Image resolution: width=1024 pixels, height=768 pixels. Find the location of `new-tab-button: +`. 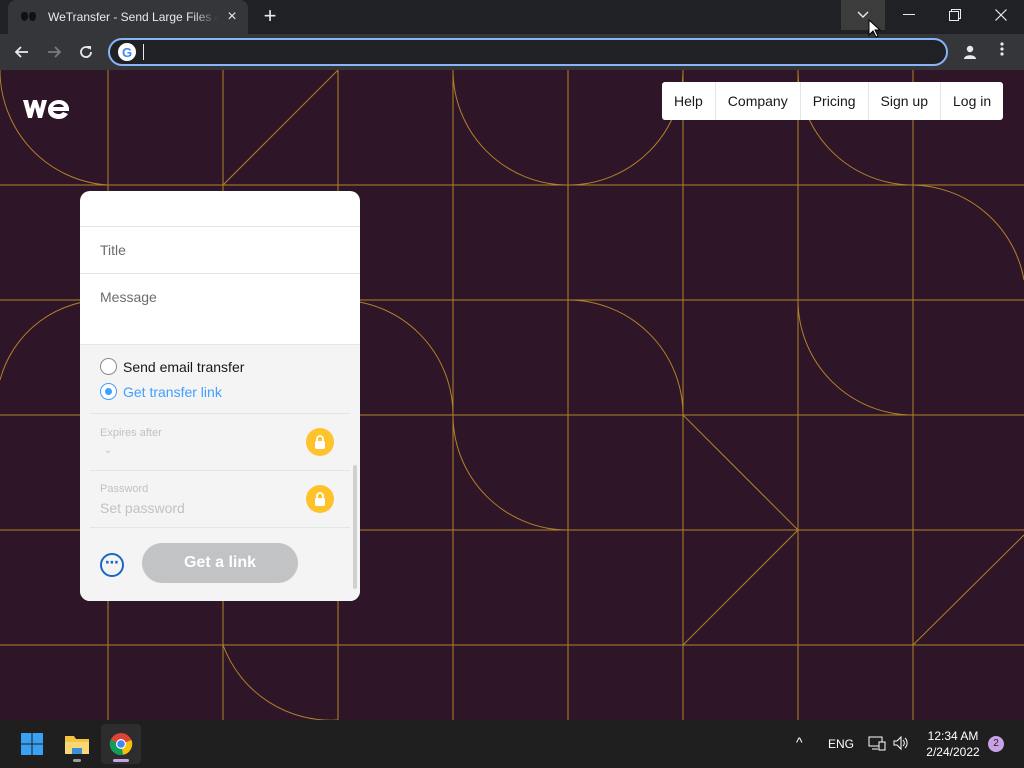

new-tab-button: + is located at coordinates (270, 16).